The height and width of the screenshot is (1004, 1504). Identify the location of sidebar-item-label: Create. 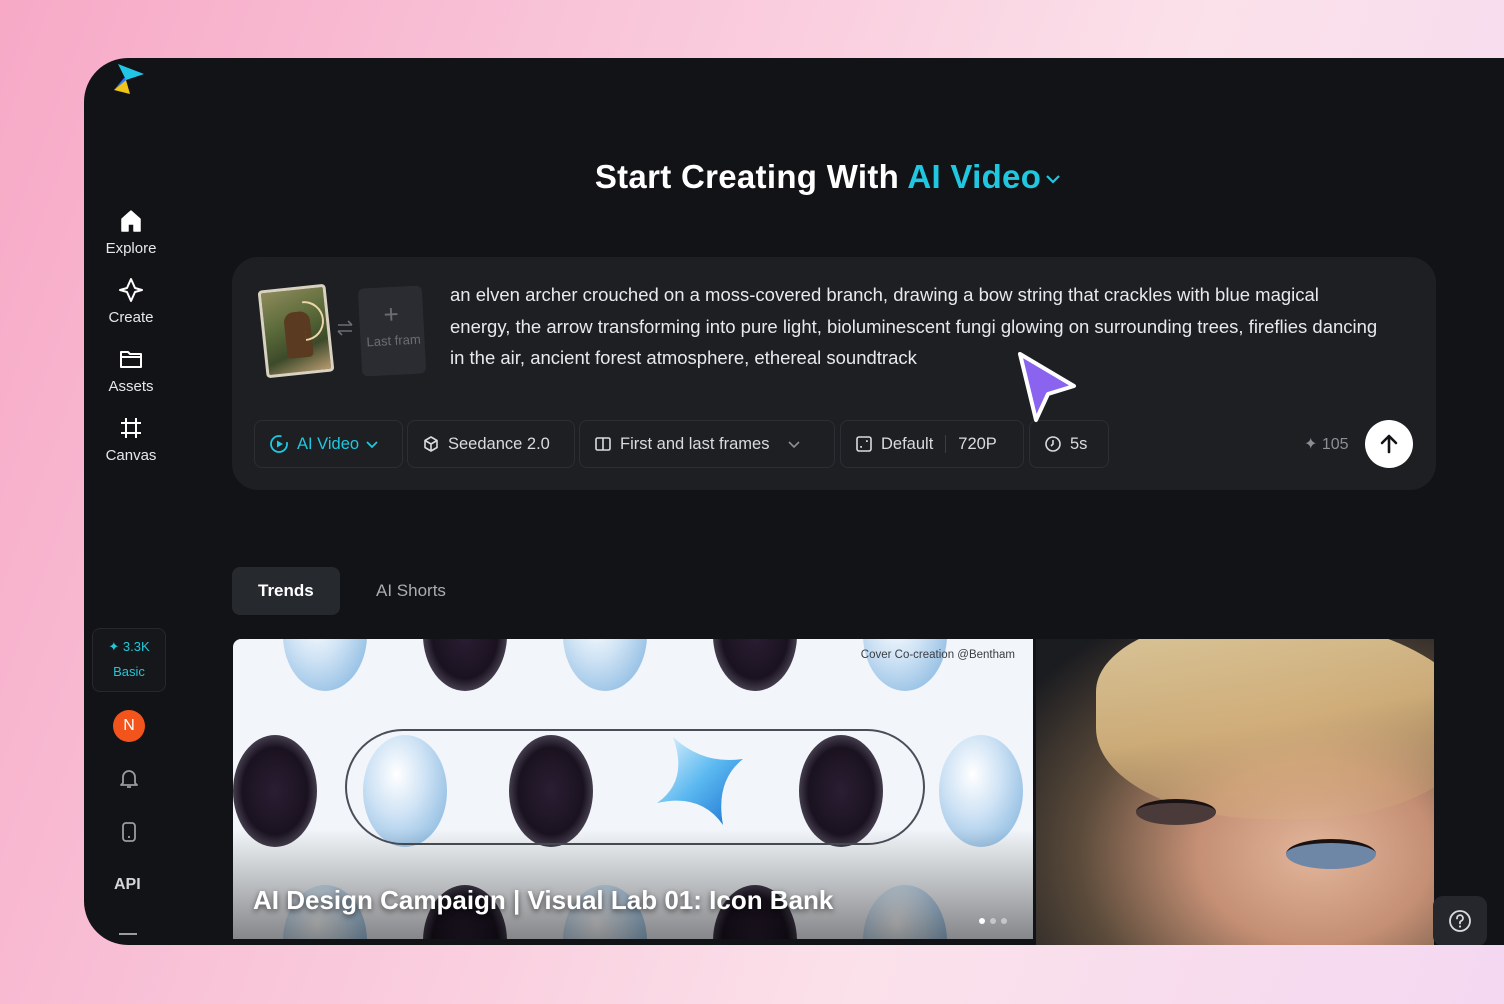
(131, 317).